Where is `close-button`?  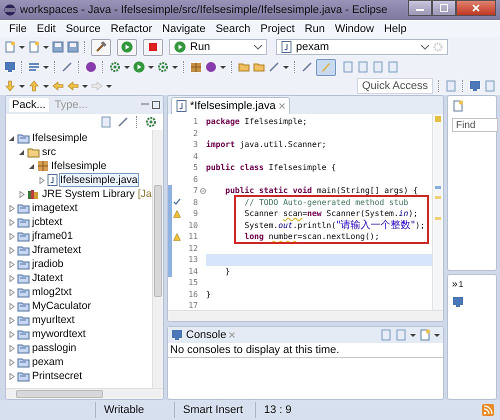
close-button is located at coordinates (476, 8).